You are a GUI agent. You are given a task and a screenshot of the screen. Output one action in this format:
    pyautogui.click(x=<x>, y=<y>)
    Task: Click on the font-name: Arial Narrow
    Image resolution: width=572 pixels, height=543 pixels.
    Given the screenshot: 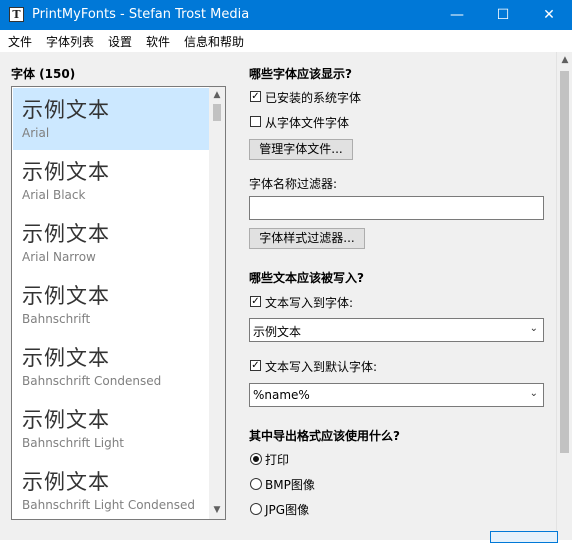 What is the action you would take?
    pyautogui.click(x=59, y=257)
    